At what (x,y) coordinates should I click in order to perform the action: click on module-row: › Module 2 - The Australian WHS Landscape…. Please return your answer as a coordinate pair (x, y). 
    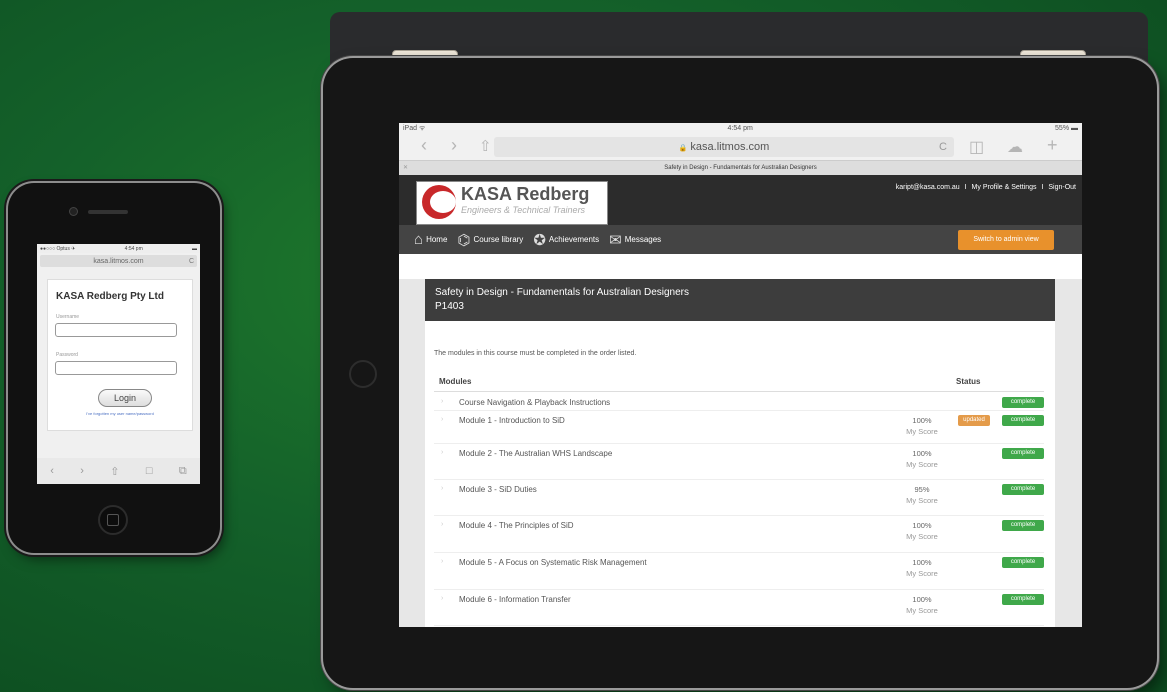
    Looking at the image, I should click on (739, 461).